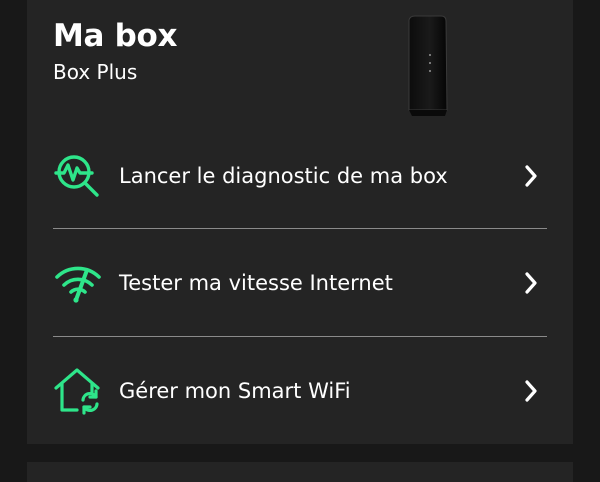  What do you see at coordinates (428, 65) in the screenshot?
I see `box-device-icon` at bounding box center [428, 65].